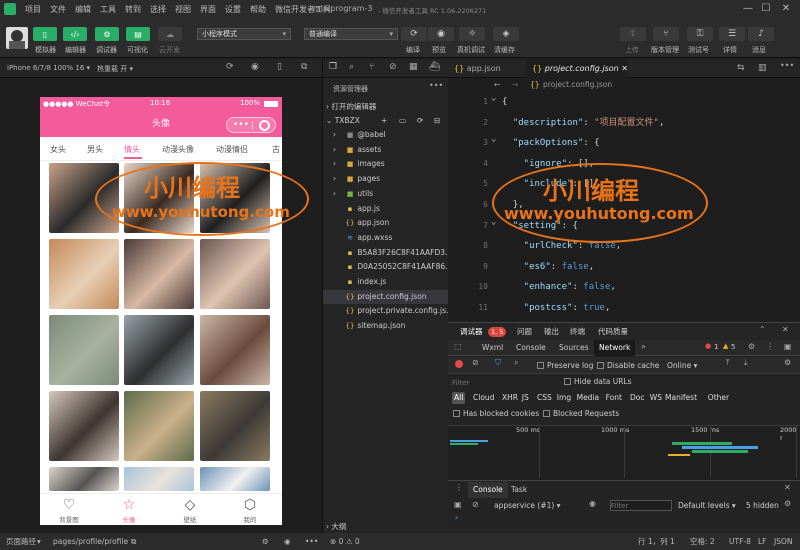  What do you see at coordinates (459, 487) in the screenshot?
I see `drawer-menu-icon: ⋮` at bounding box center [459, 487].